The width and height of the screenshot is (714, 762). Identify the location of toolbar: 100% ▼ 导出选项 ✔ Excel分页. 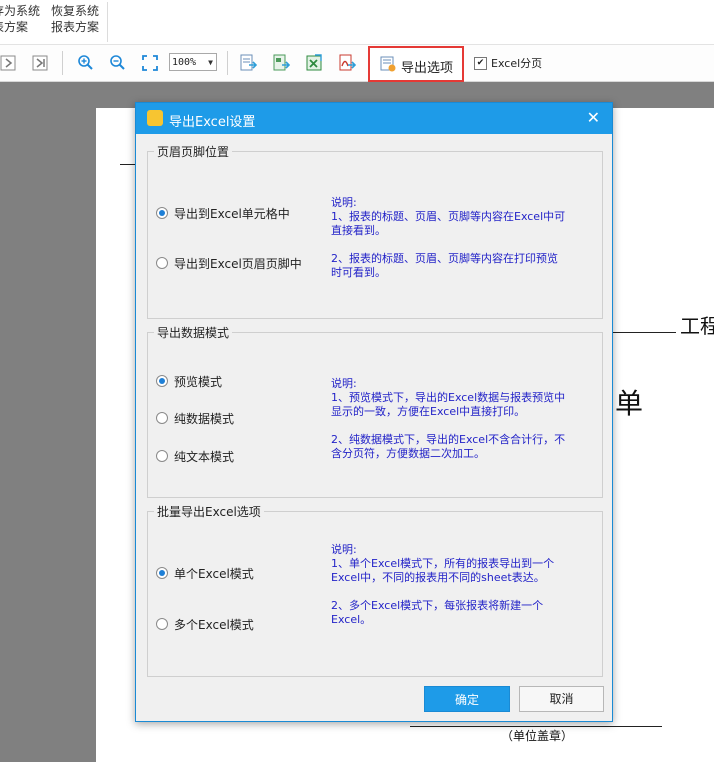
(357, 63).